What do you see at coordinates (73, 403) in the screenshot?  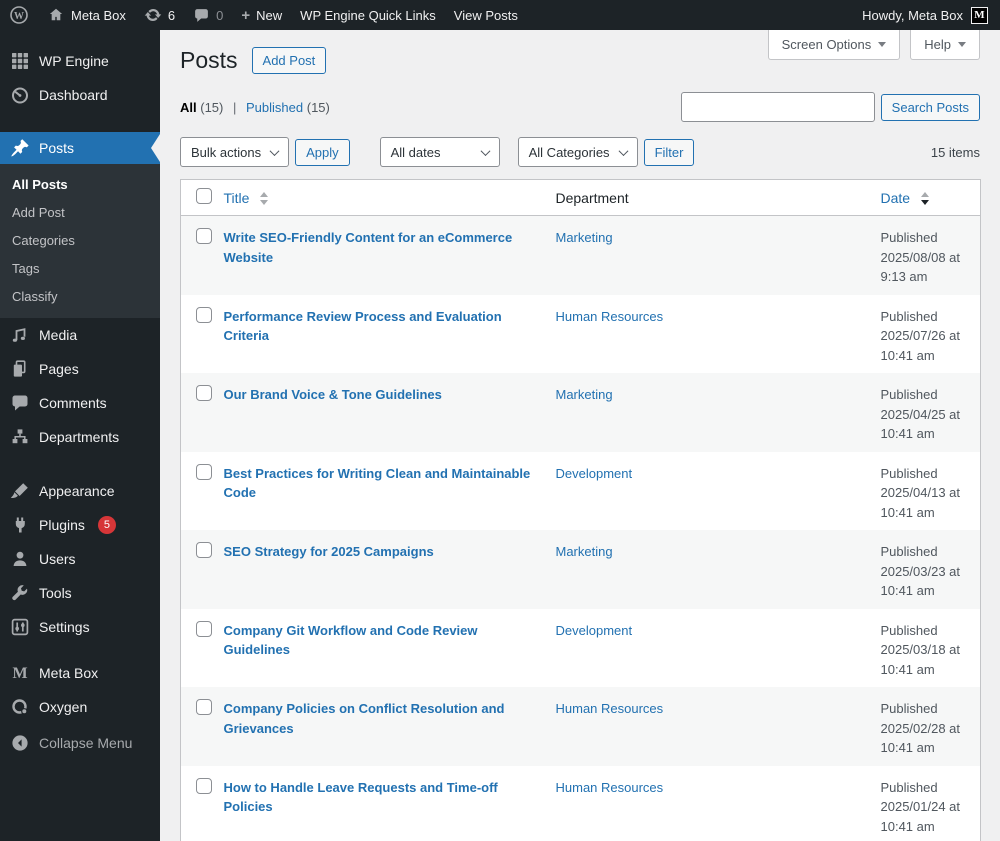 I see `sidebar-label-comments: Comments` at bounding box center [73, 403].